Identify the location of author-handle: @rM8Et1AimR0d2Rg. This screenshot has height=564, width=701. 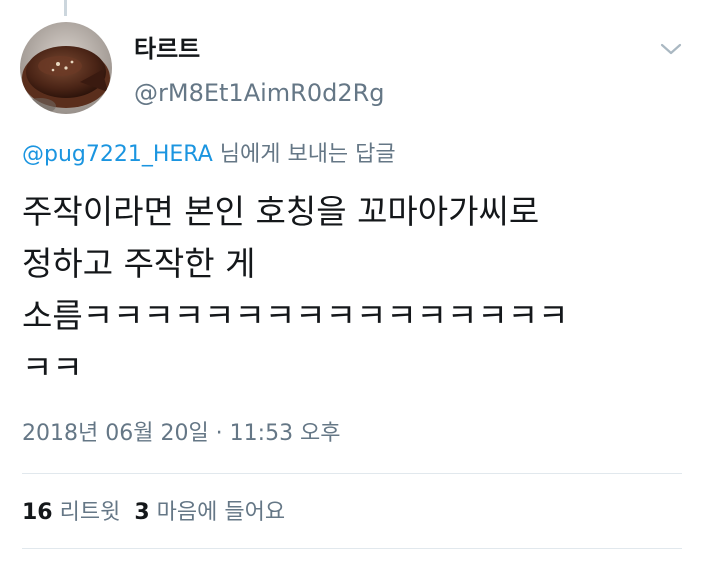
(259, 93).